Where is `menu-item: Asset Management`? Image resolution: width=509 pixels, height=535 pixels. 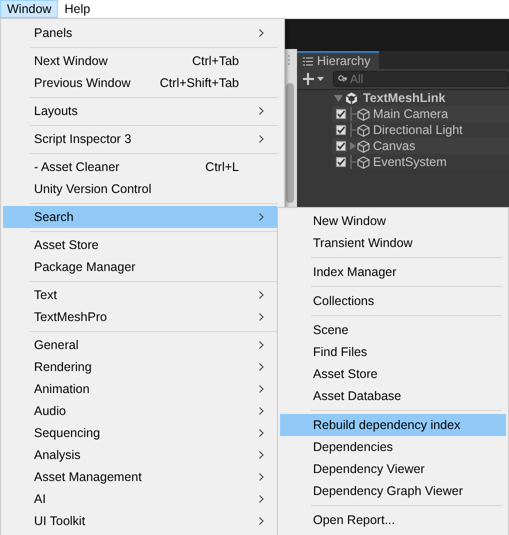 menu-item: Asset Management is located at coordinates (140, 477).